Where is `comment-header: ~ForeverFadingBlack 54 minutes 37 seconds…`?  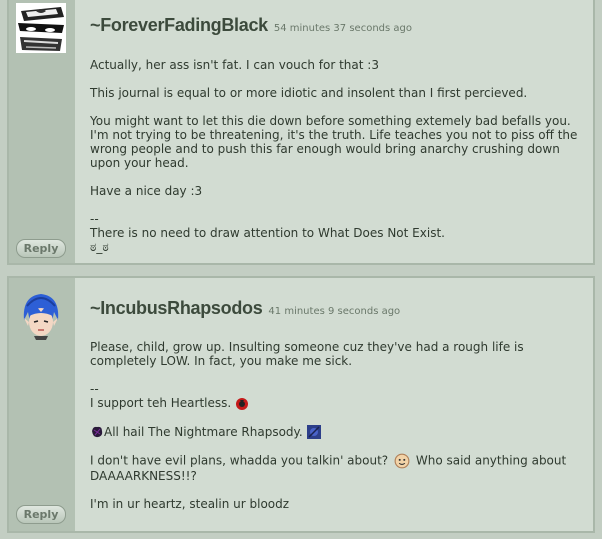 comment-header: ~ForeverFadingBlack 54 minutes 37 seconds… is located at coordinates (251, 25).